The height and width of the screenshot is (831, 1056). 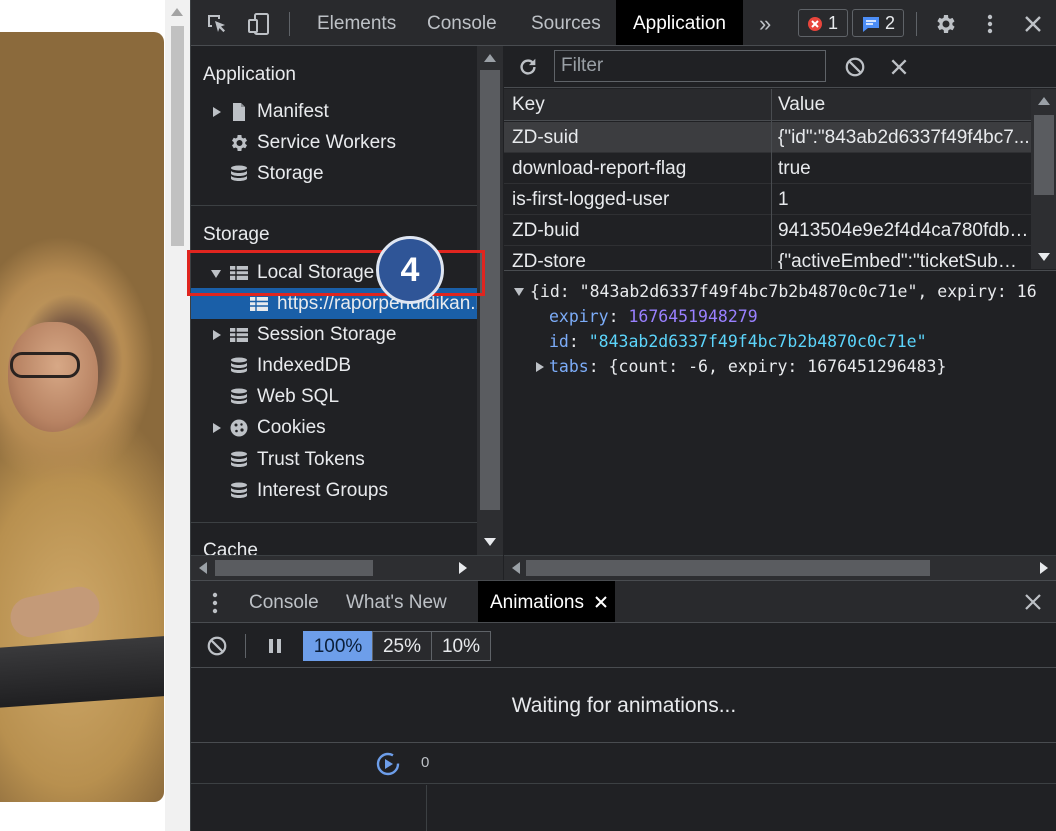 I want to click on sidebar-item-service-workers: Service Workers, so click(x=334, y=142).